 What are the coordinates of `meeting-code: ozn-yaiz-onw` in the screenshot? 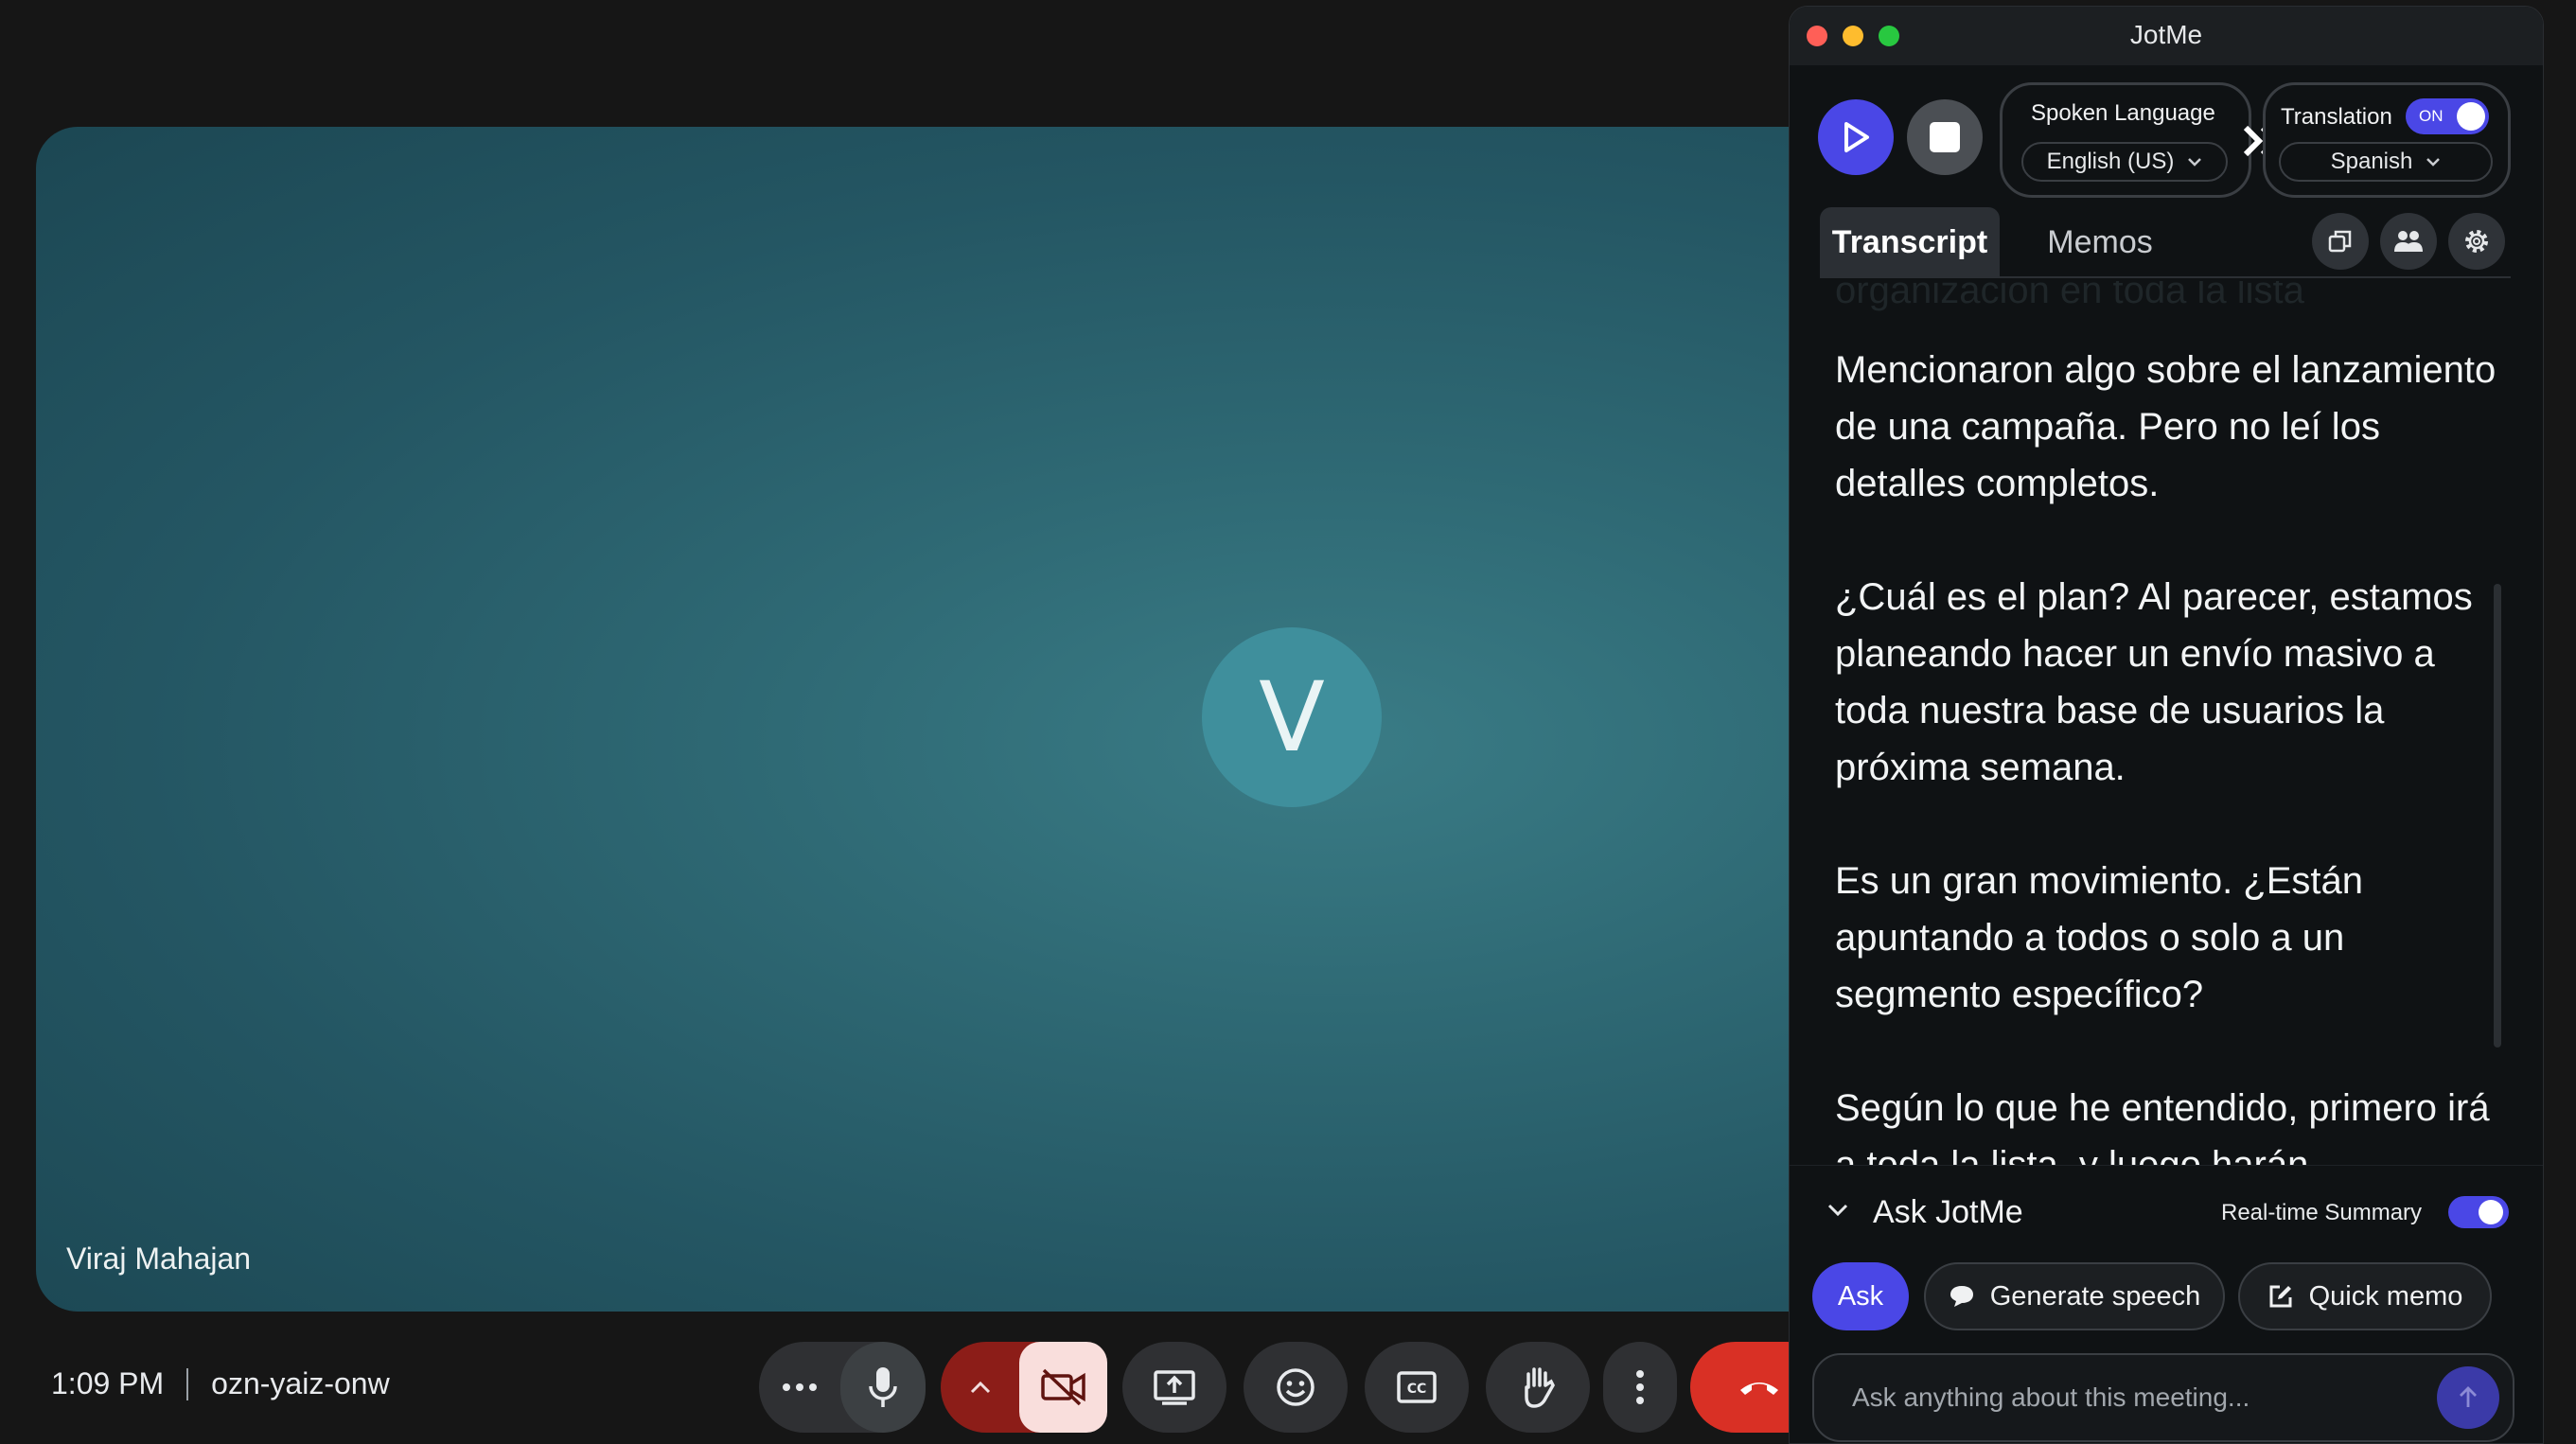 It's located at (300, 1383).